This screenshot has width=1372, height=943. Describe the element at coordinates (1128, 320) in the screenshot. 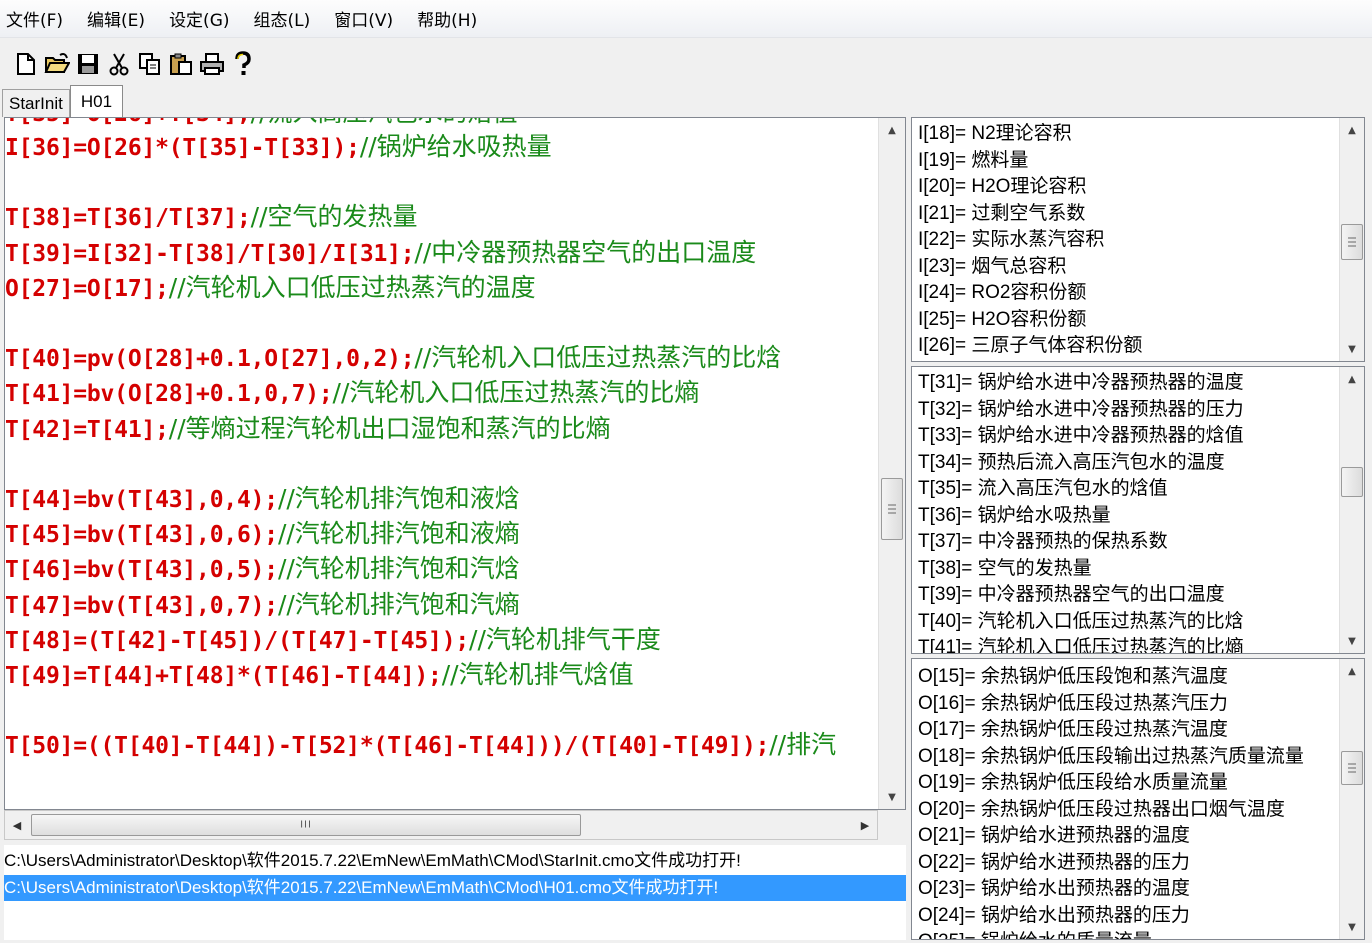

I see `variable-list-item: I[25]= H2O容积份额` at that location.